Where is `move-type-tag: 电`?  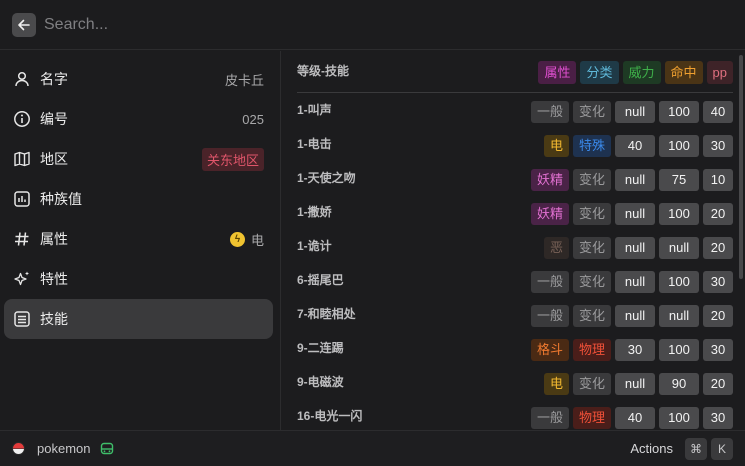
move-type-tag: 电 is located at coordinates (556, 146).